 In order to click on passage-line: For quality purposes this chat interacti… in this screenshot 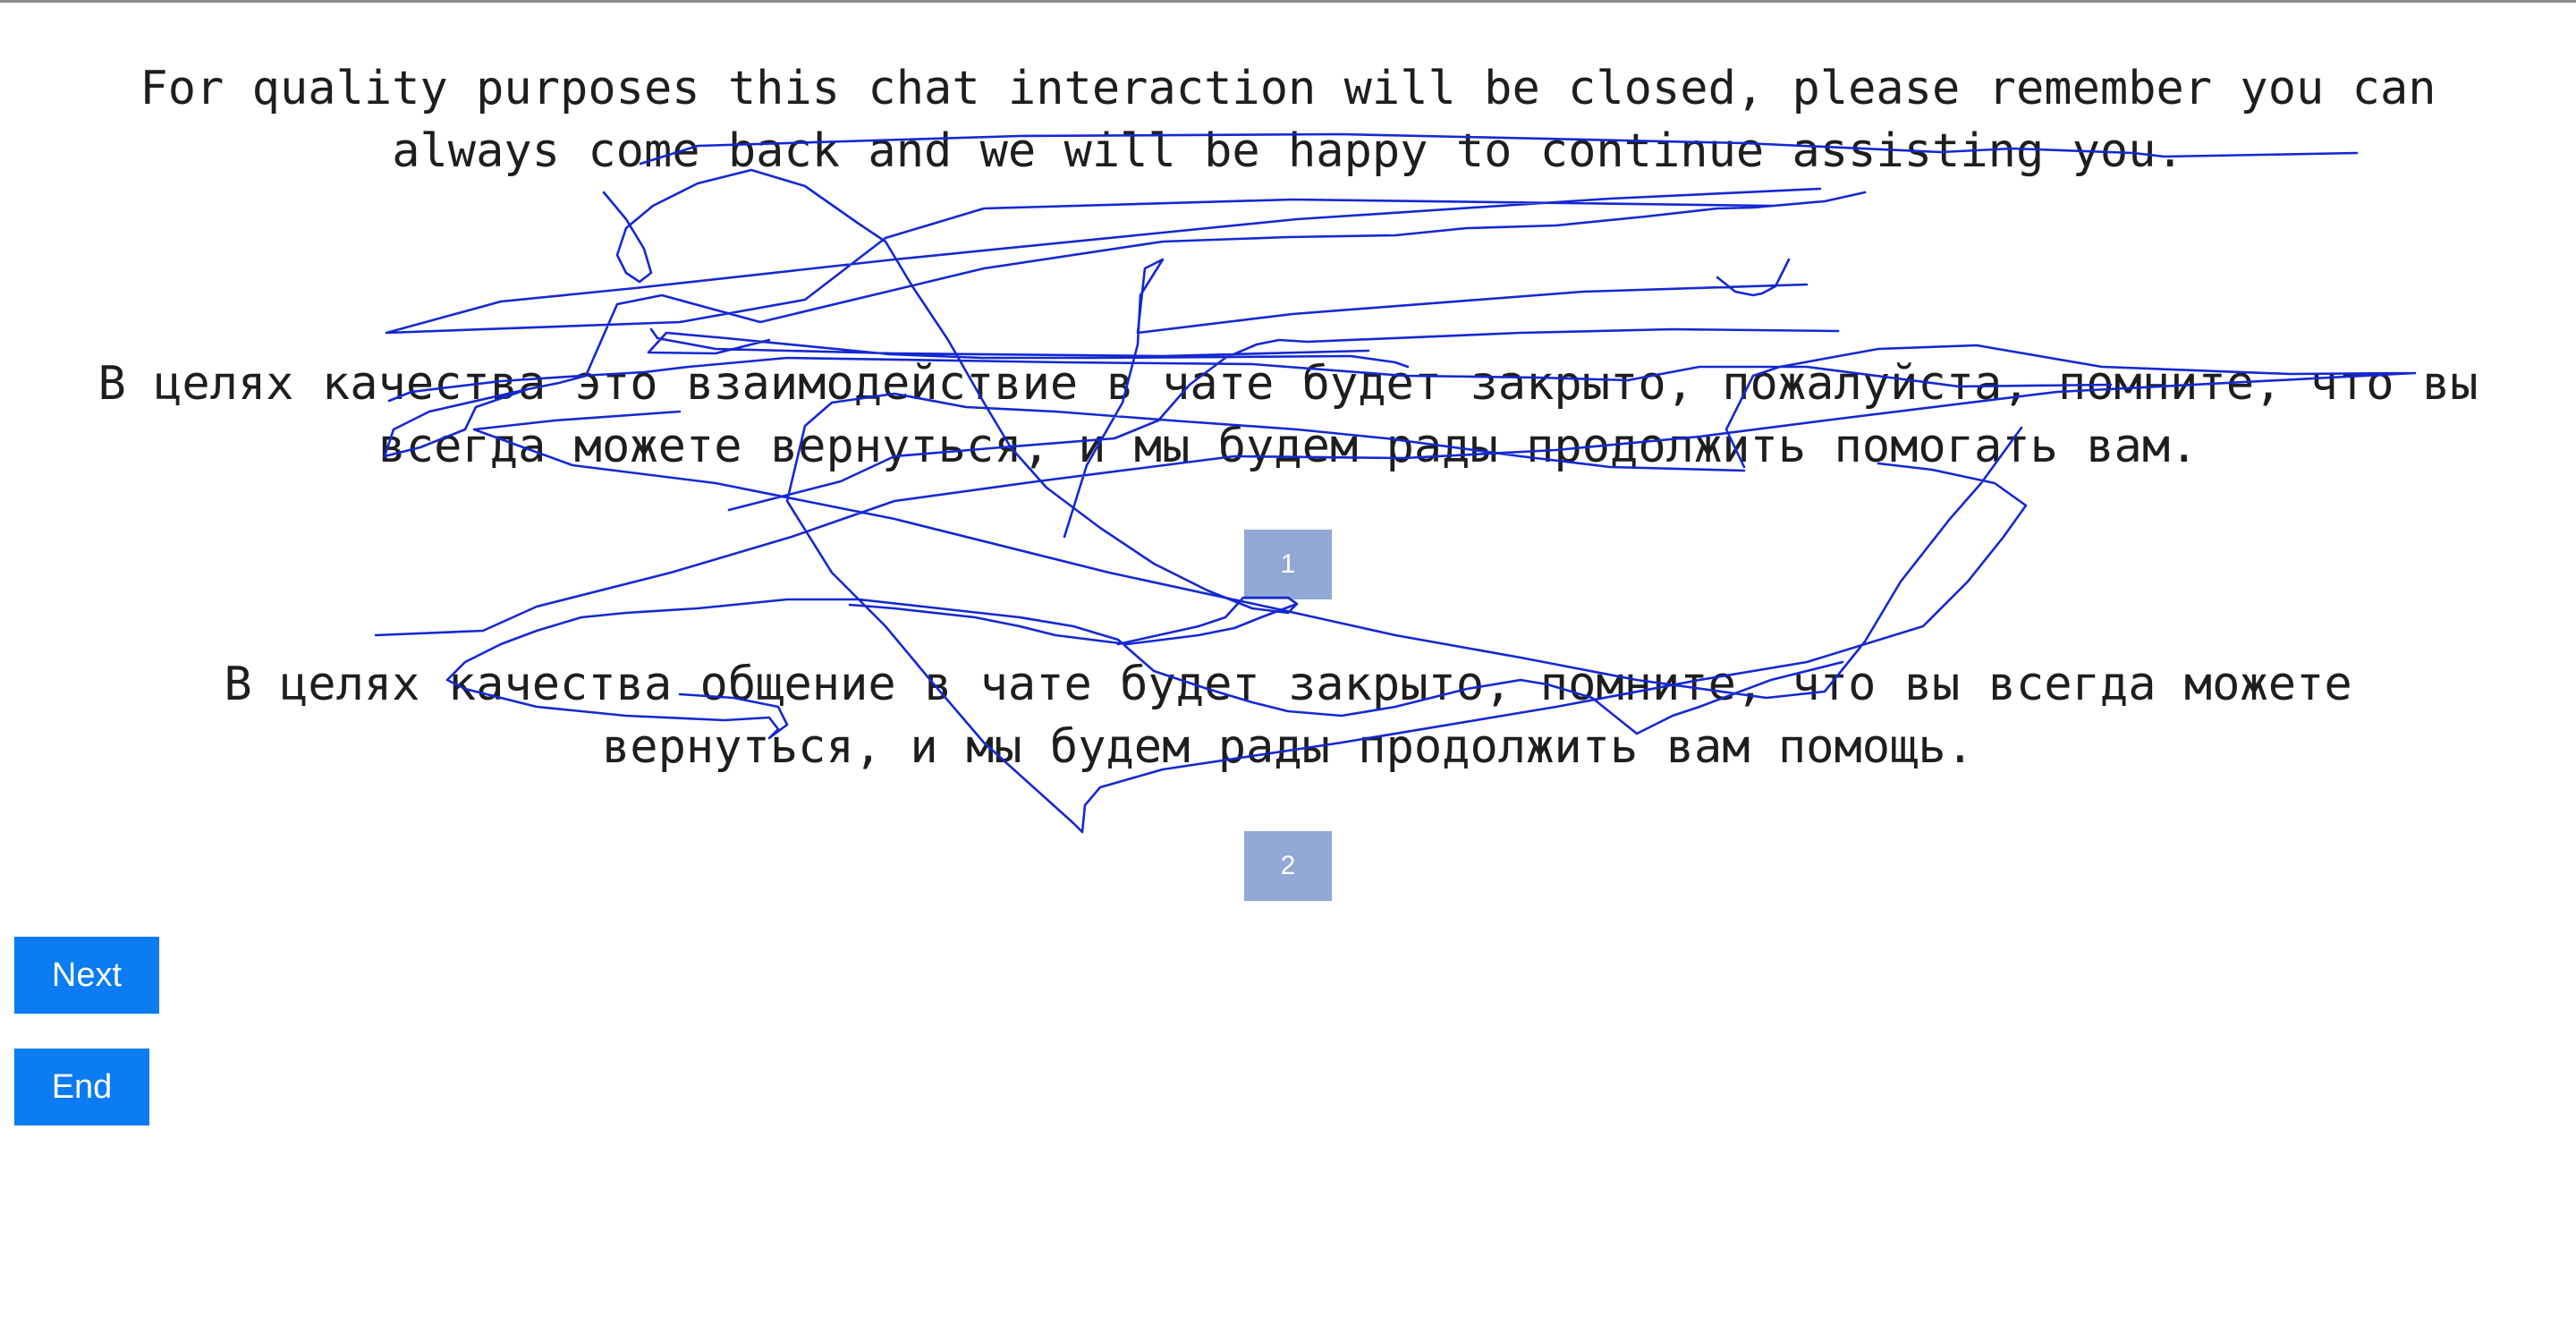, I will do `click(1288, 89)`.